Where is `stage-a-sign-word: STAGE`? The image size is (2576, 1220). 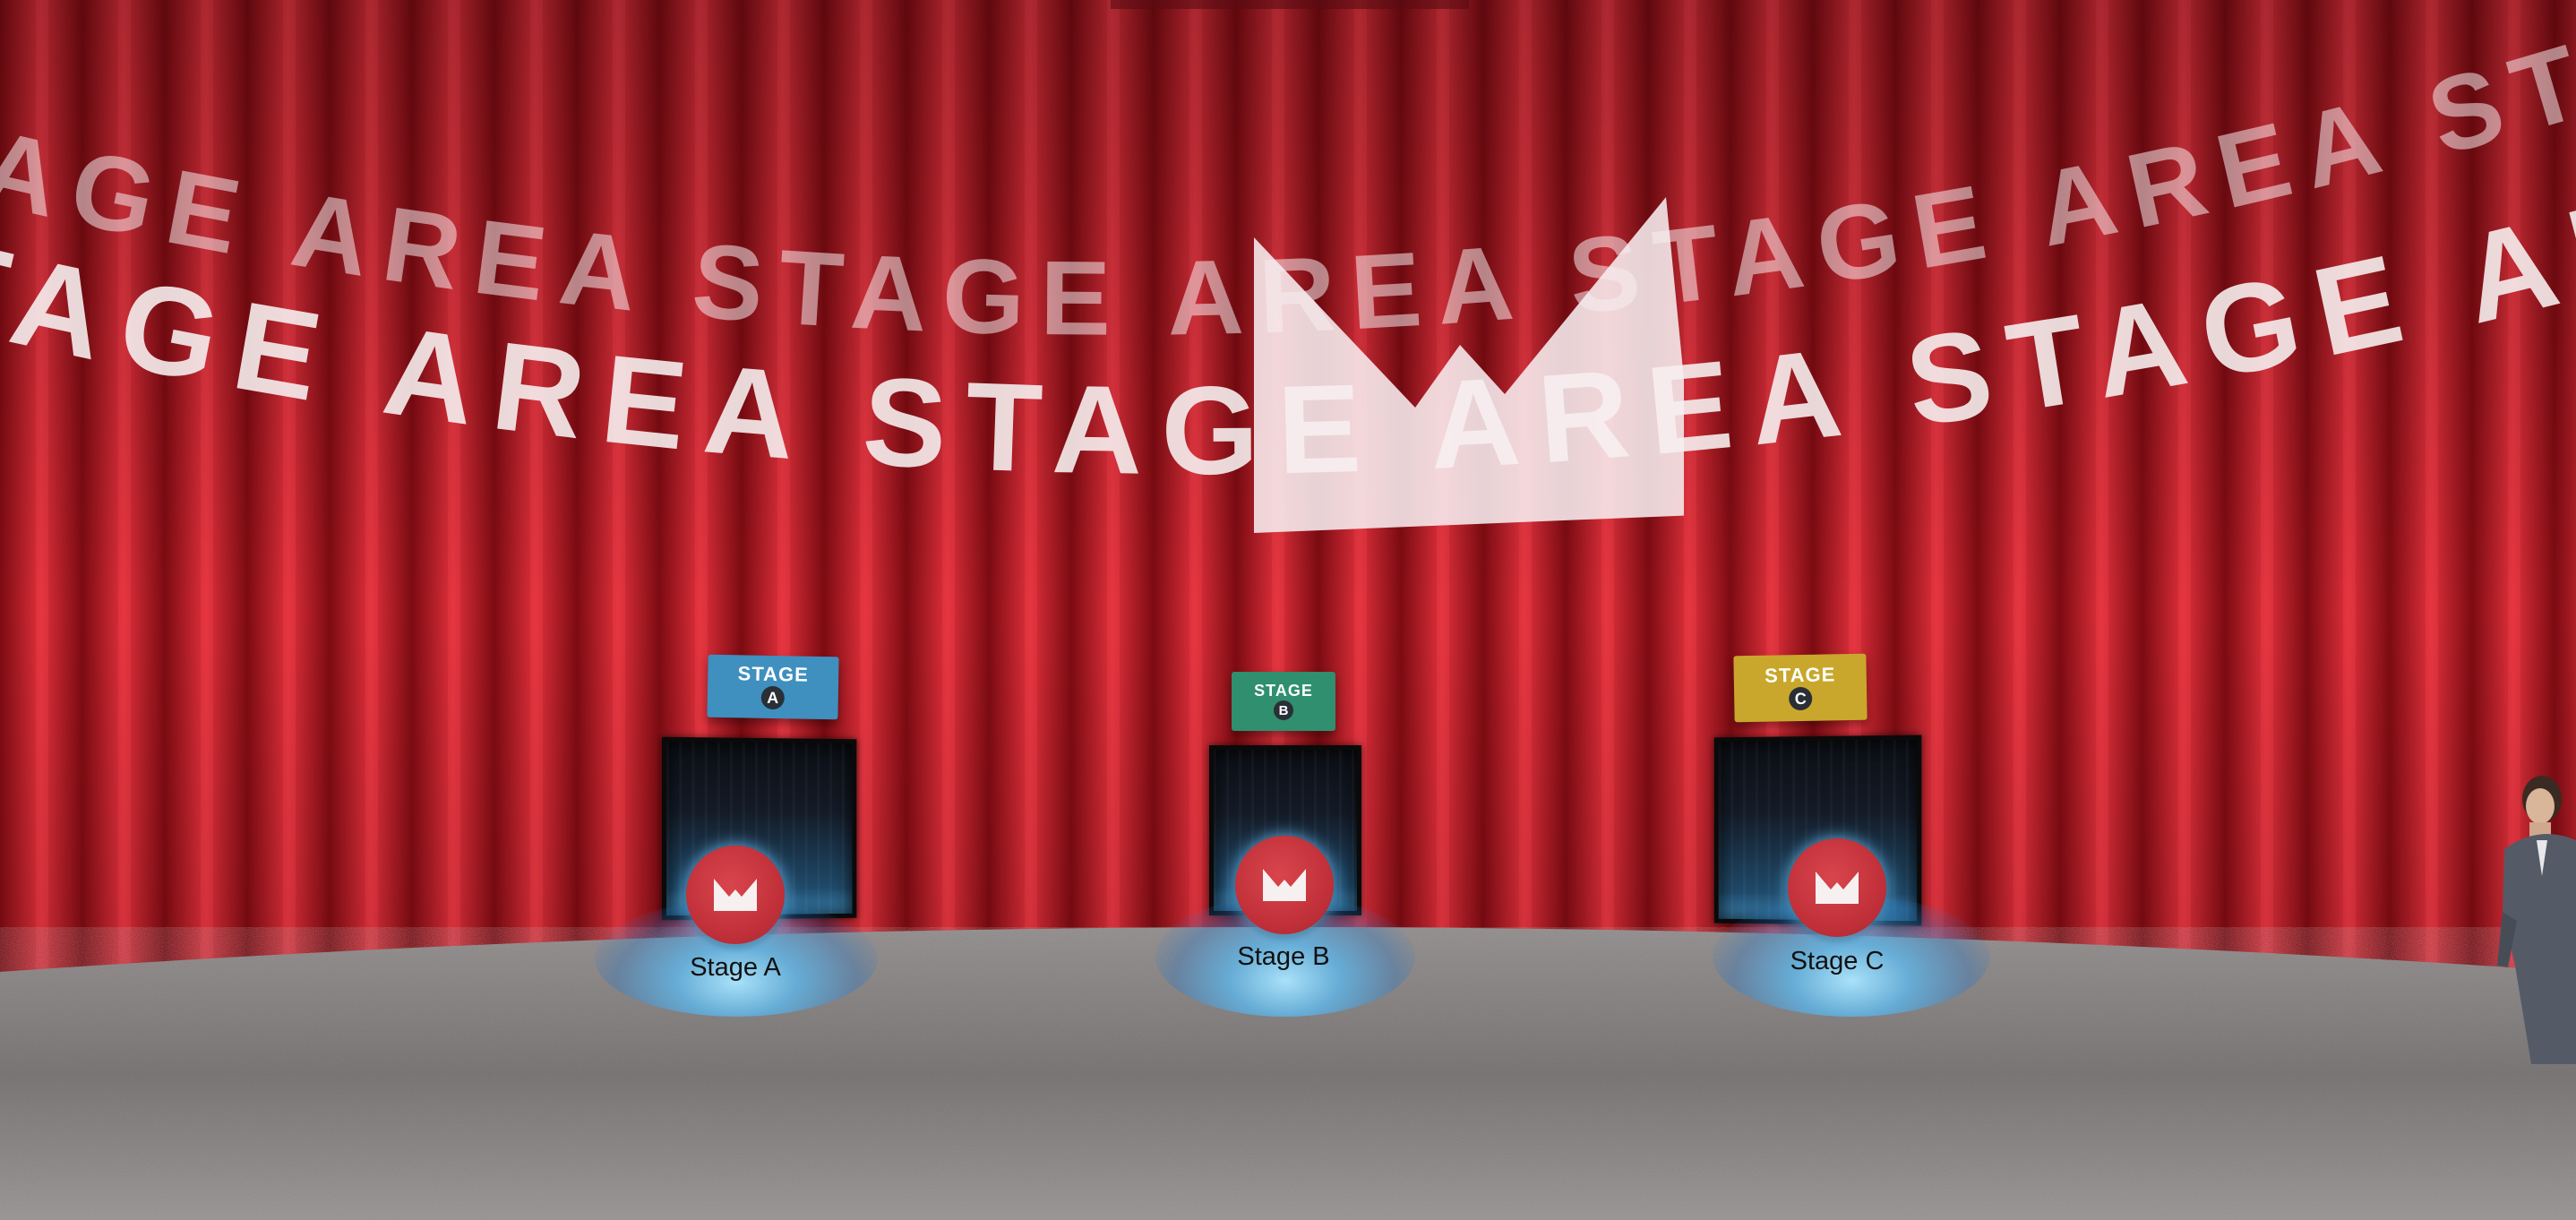 stage-a-sign-word: STAGE is located at coordinates (773, 674).